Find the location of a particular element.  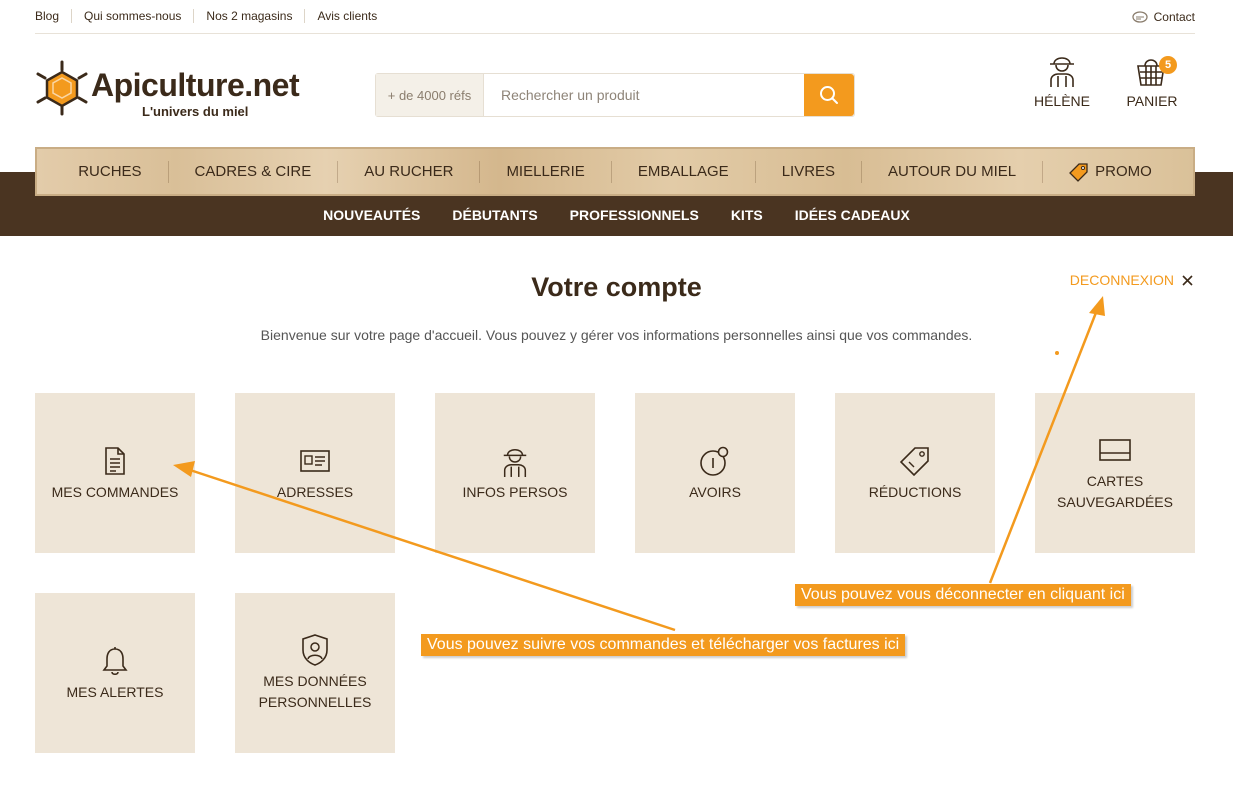

chat-icon is located at coordinates (1139, 16).